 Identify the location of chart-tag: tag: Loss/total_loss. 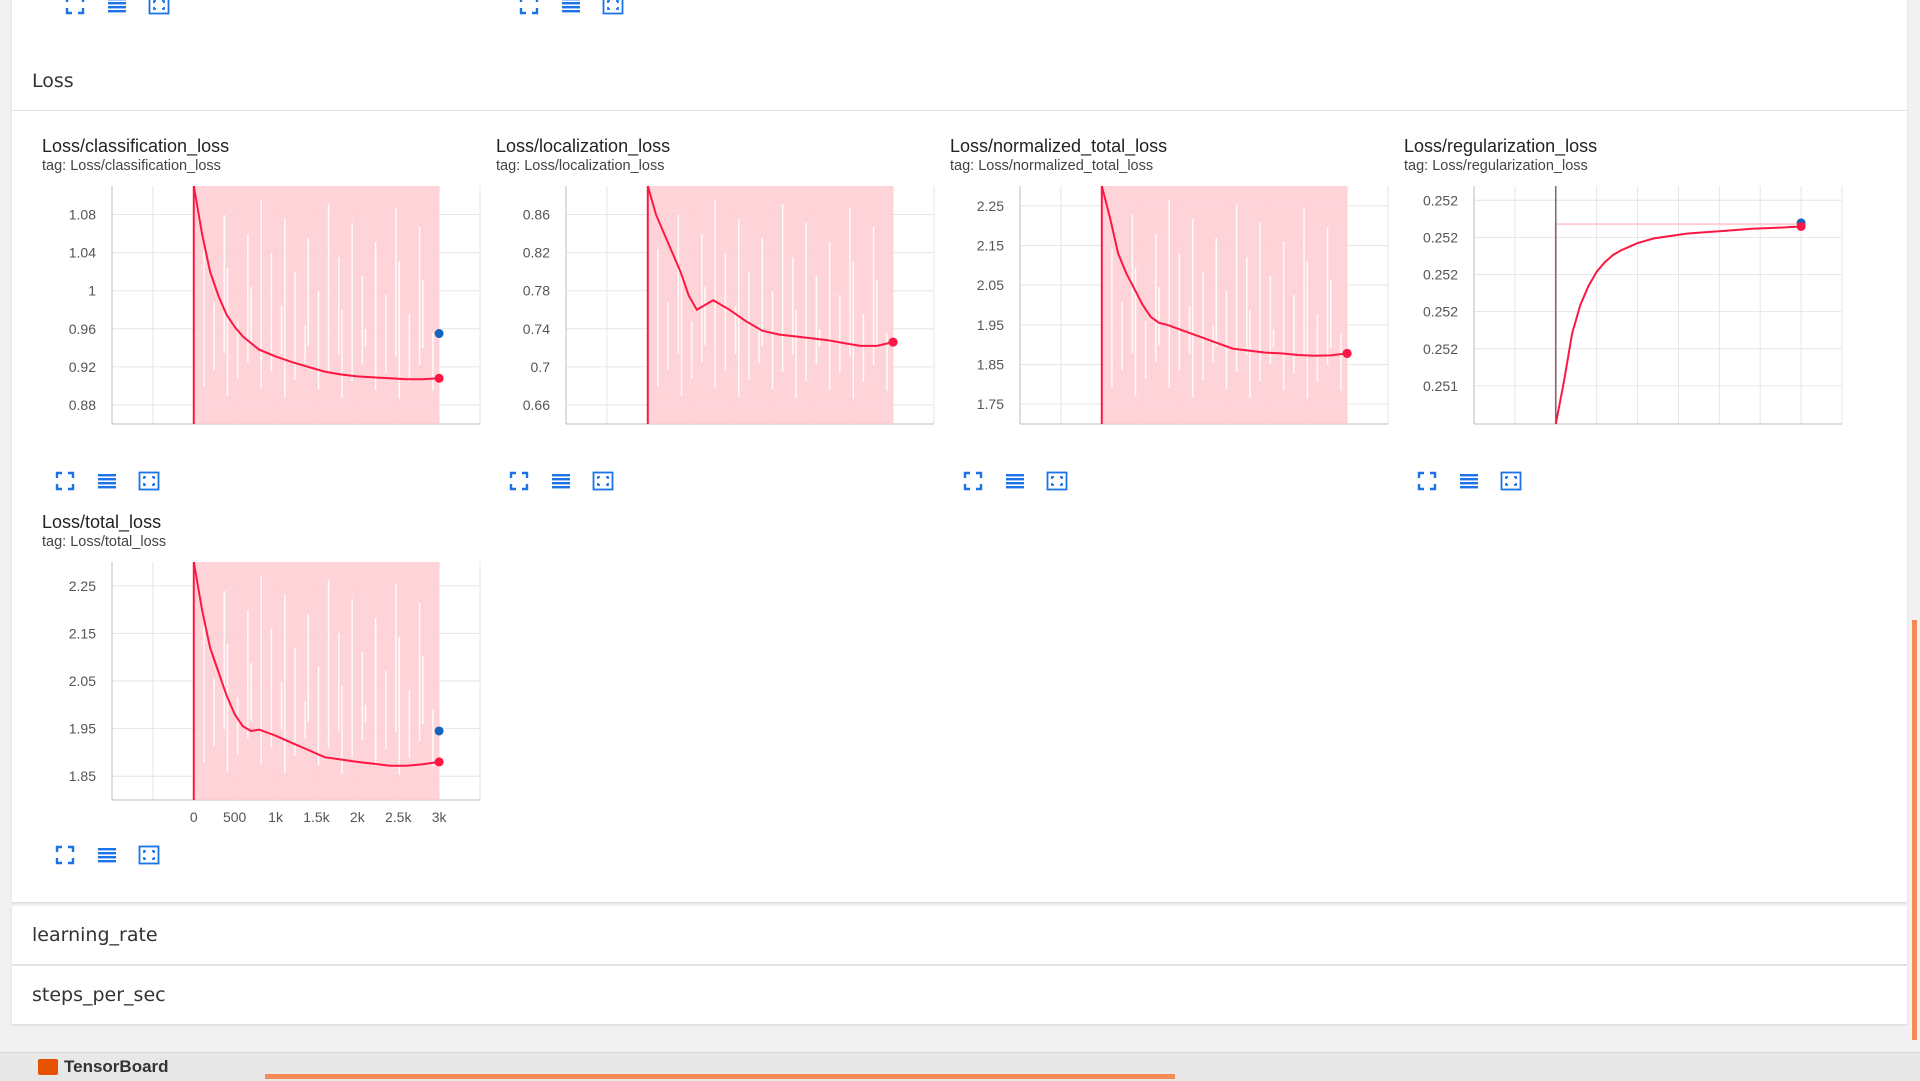
(104, 542).